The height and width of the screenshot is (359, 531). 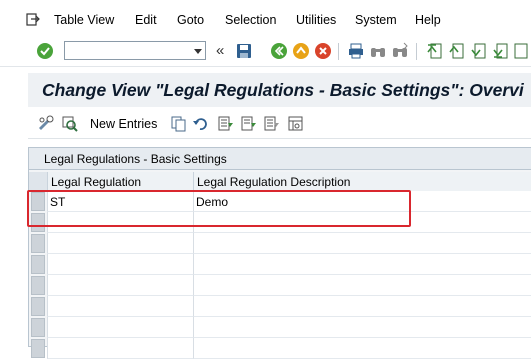 I want to click on layout-menu-icon, so click(x=522, y=51).